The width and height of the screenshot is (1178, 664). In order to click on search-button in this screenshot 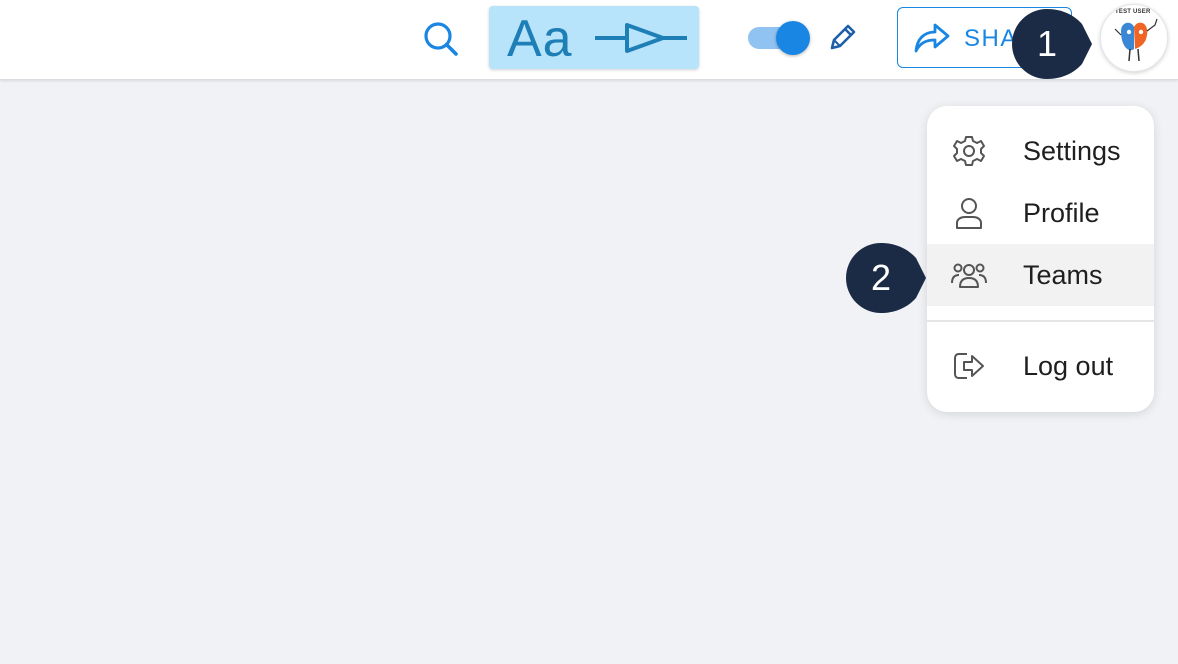, I will do `click(440, 39)`.